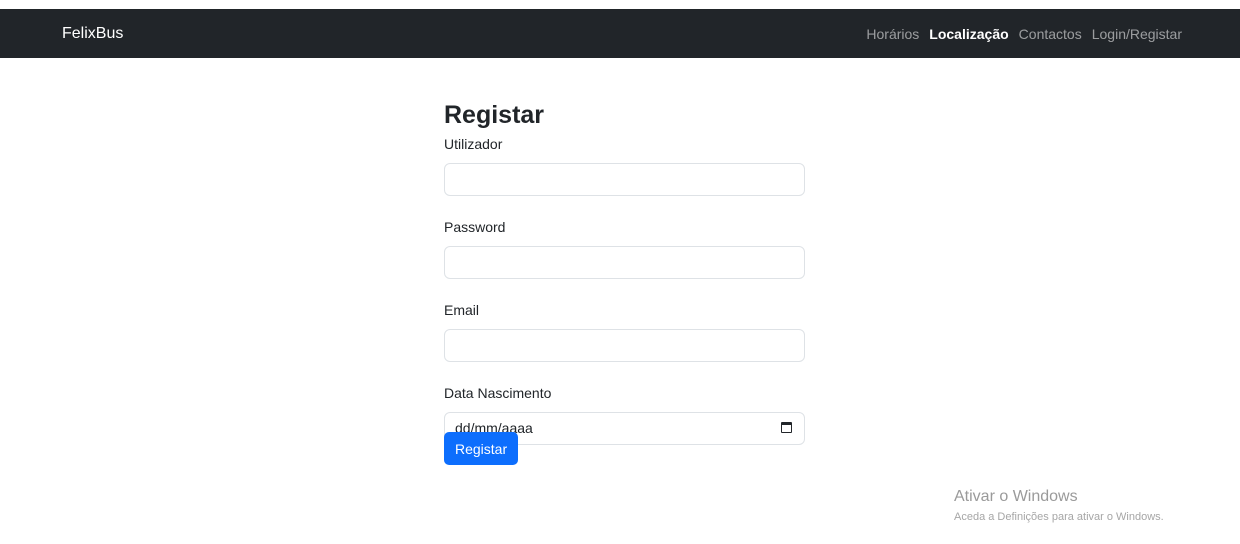 The image size is (1240, 544). What do you see at coordinates (1016, 496) in the screenshot?
I see `watermark-title: Ativar o Windows` at bounding box center [1016, 496].